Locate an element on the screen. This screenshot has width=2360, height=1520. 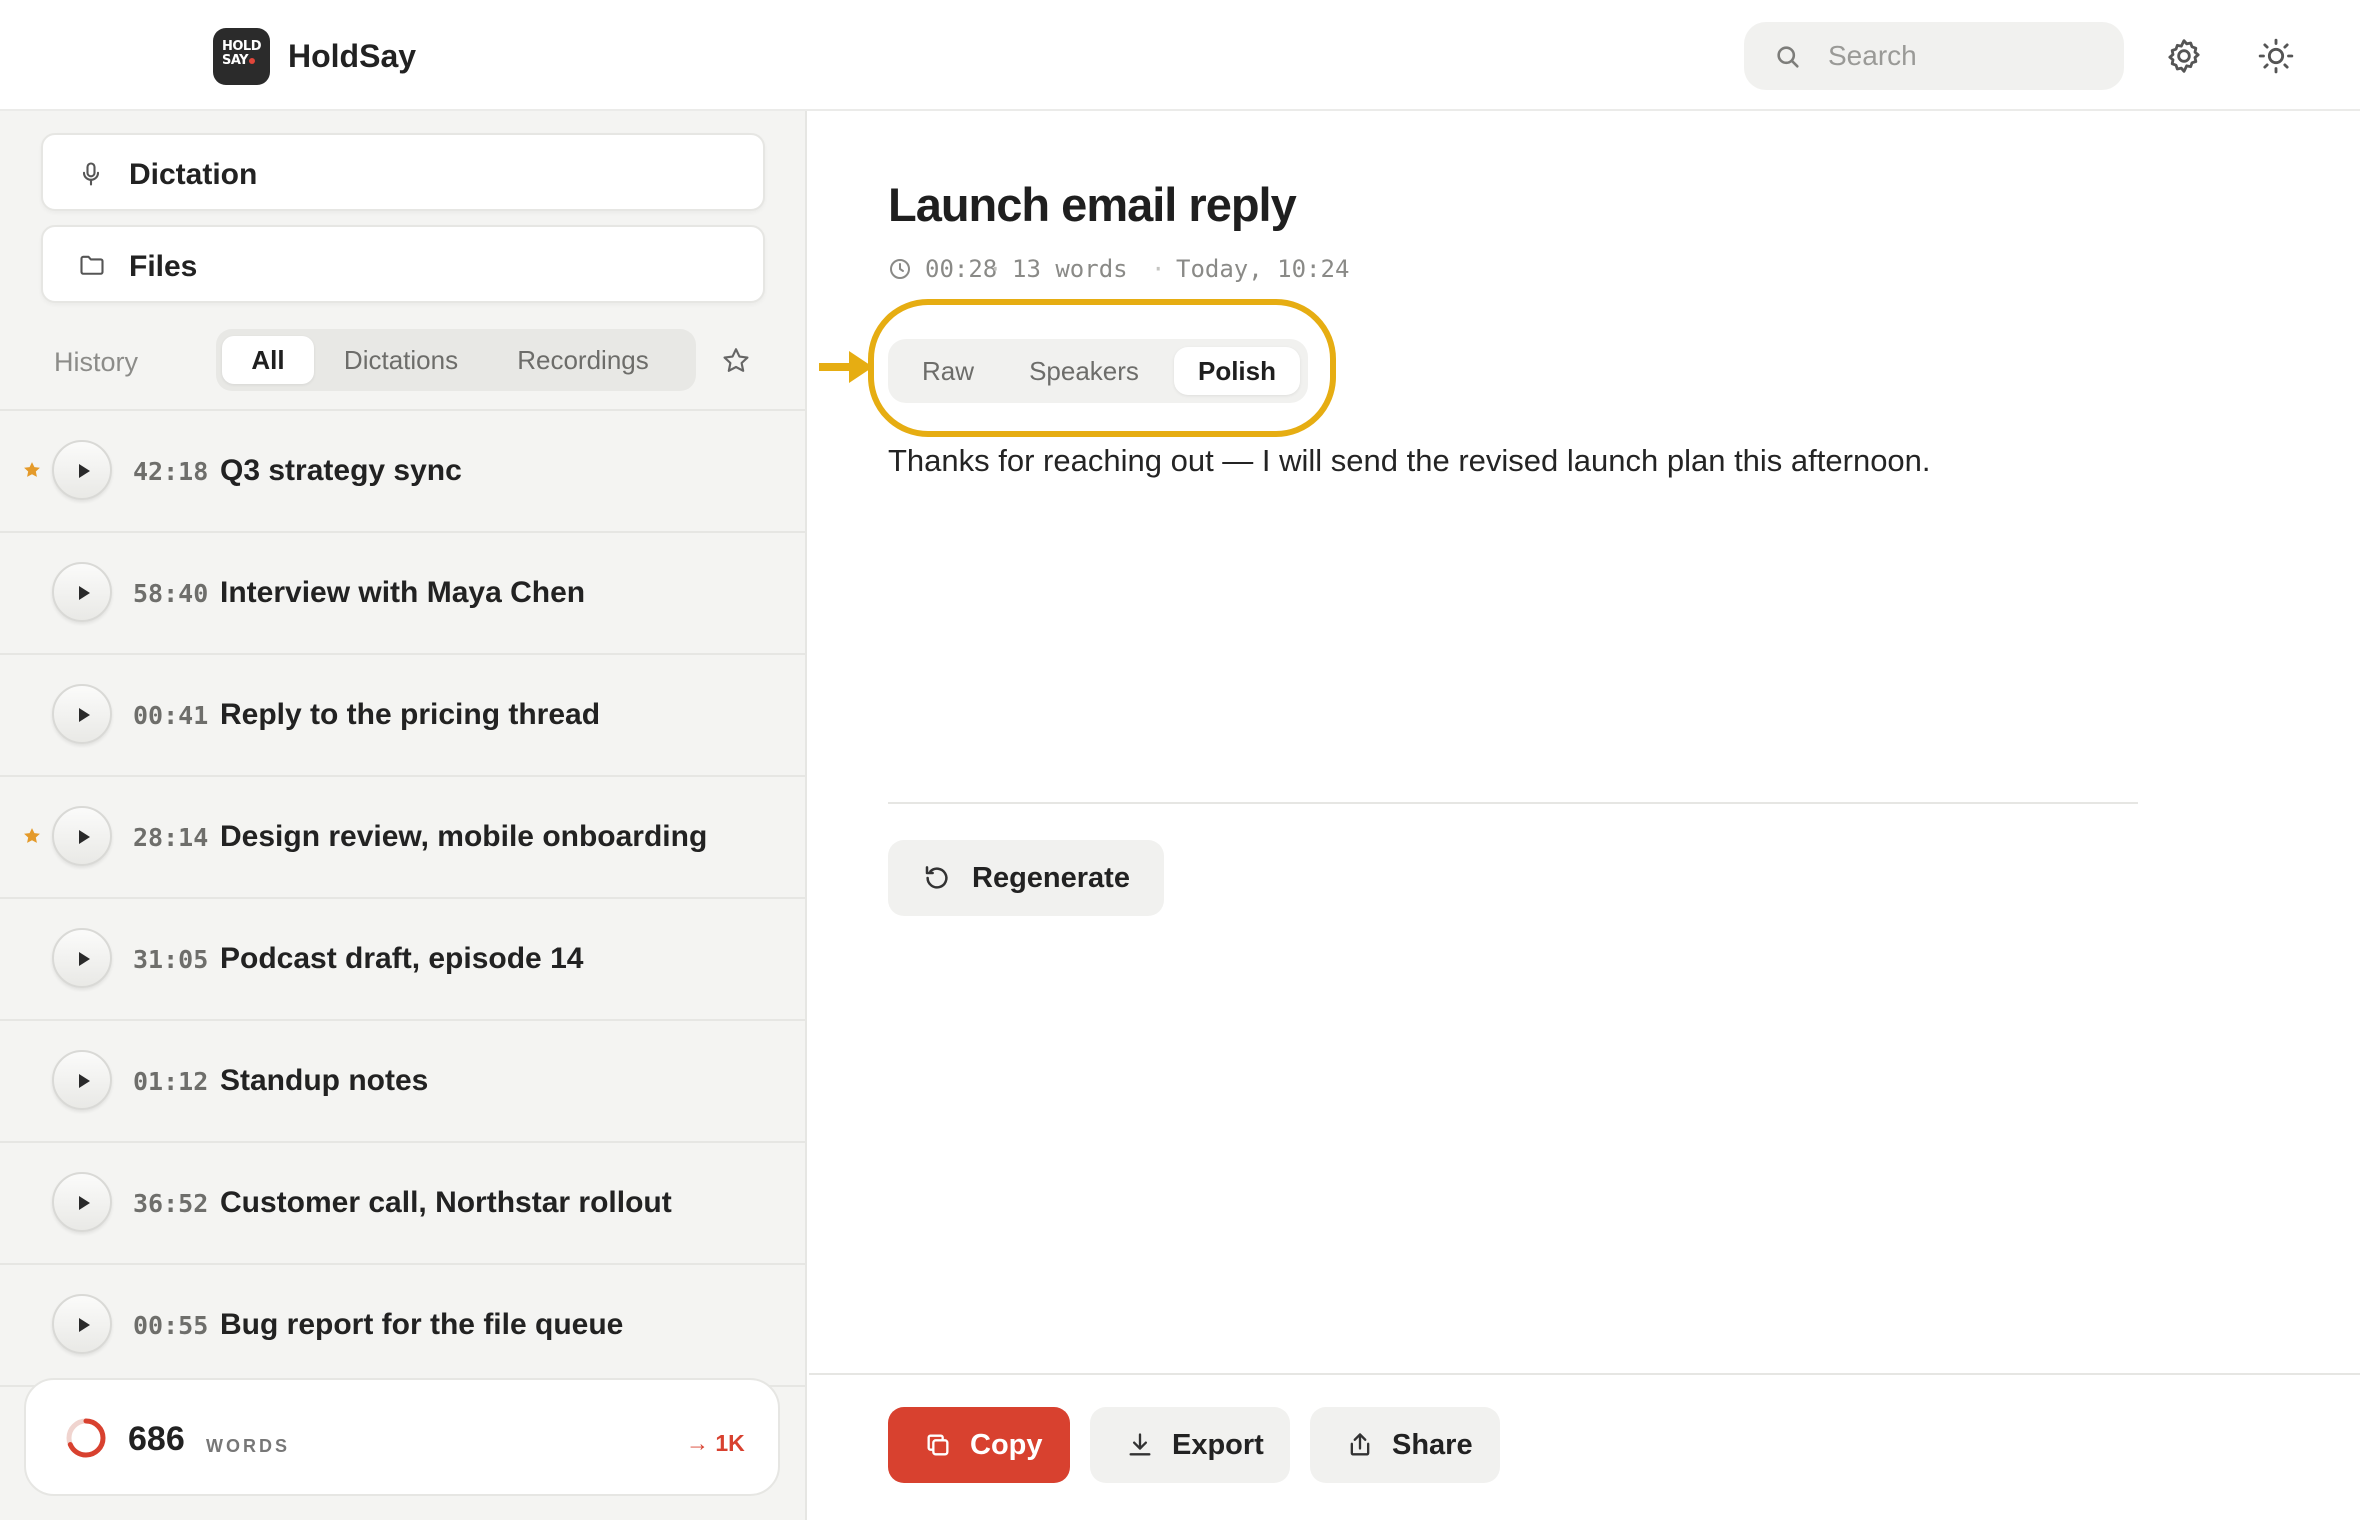
share-button: Share is located at coordinates (1405, 1445).